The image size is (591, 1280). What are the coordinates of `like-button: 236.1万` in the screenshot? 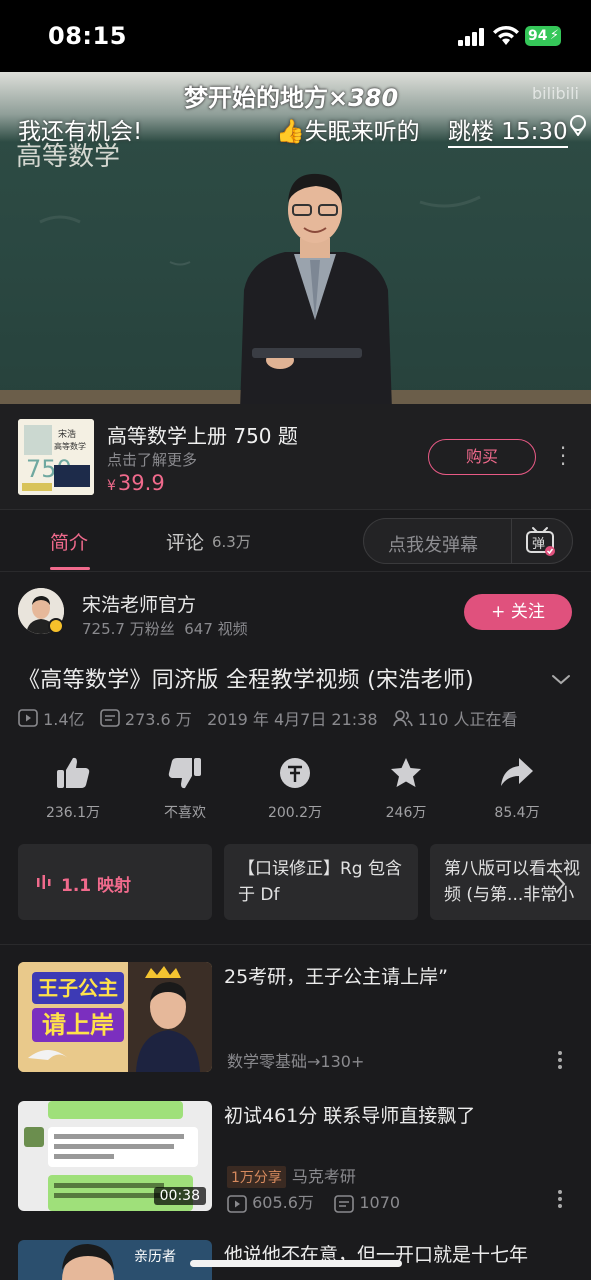 It's located at (73, 789).